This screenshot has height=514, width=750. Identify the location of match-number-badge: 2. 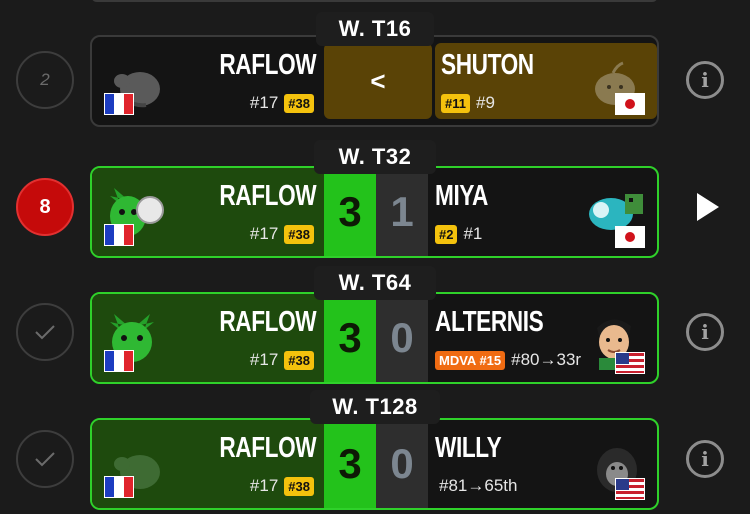
(45, 80).